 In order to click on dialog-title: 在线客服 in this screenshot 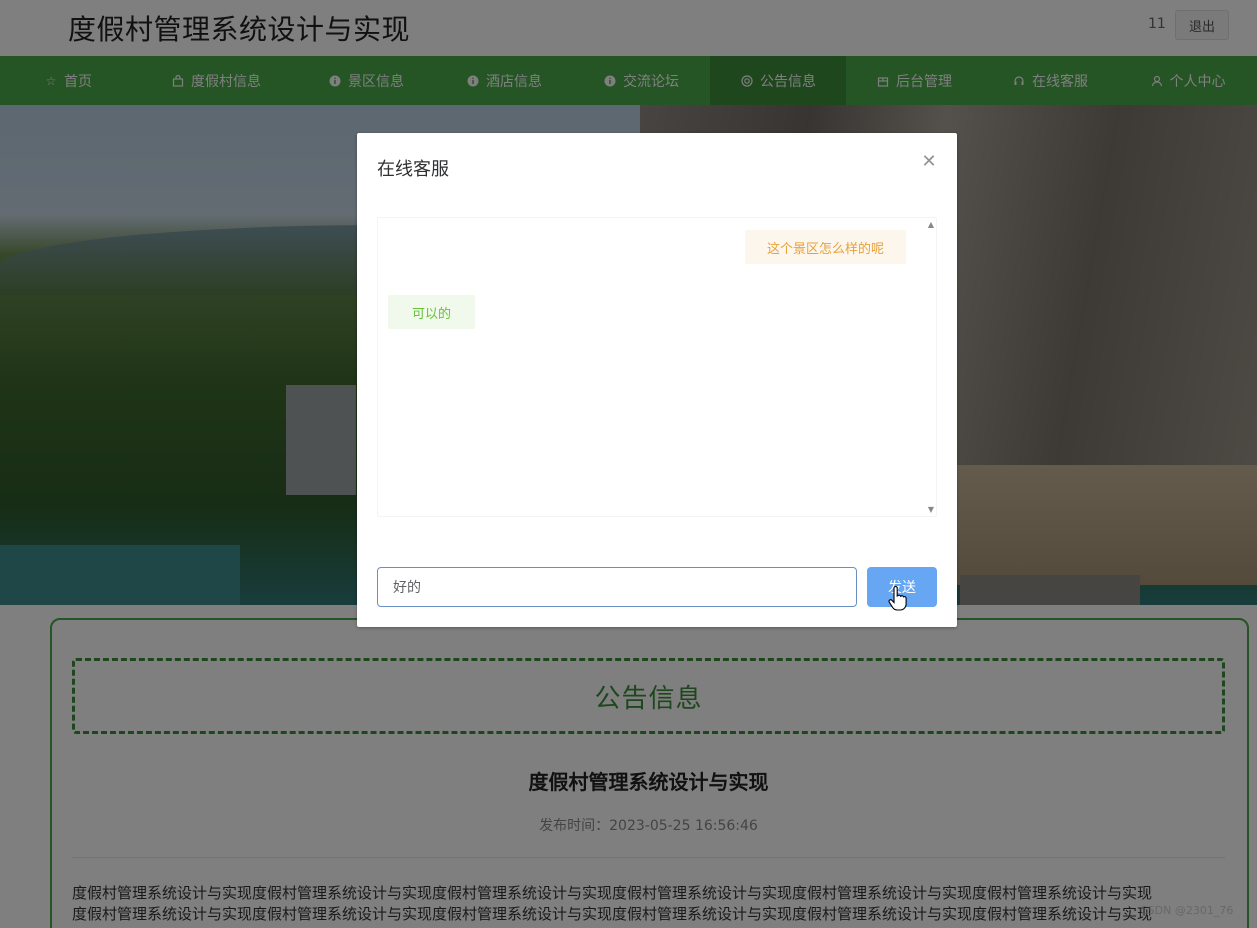, I will do `click(413, 169)`.